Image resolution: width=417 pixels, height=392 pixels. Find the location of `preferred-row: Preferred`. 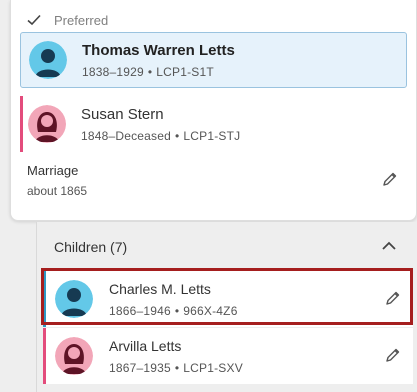

preferred-row: Preferred is located at coordinates (67, 20).